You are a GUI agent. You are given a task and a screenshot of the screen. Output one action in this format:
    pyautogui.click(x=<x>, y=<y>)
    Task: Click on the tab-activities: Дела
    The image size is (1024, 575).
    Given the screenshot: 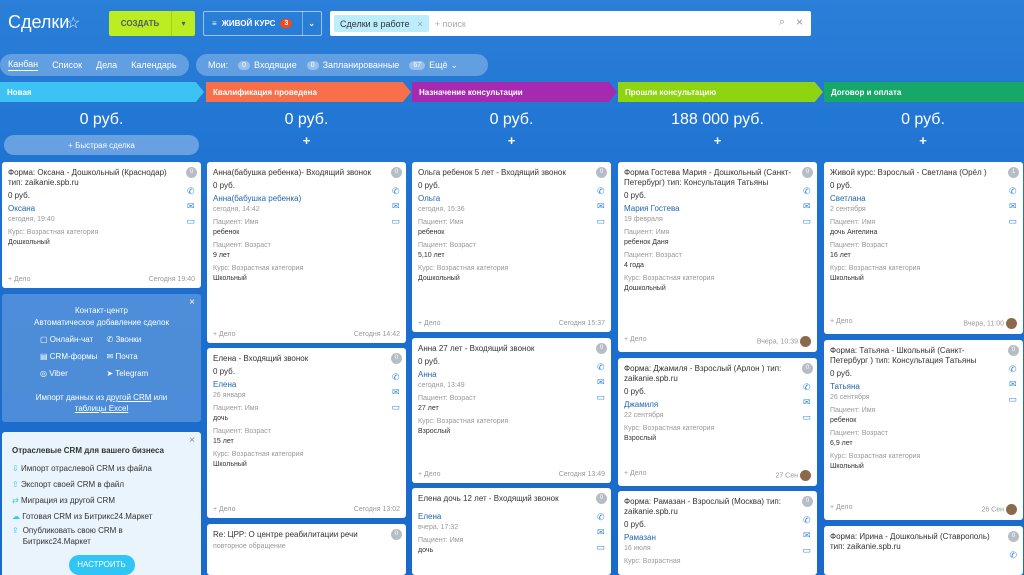 What is the action you would take?
    pyautogui.click(x=106, y=65)
    